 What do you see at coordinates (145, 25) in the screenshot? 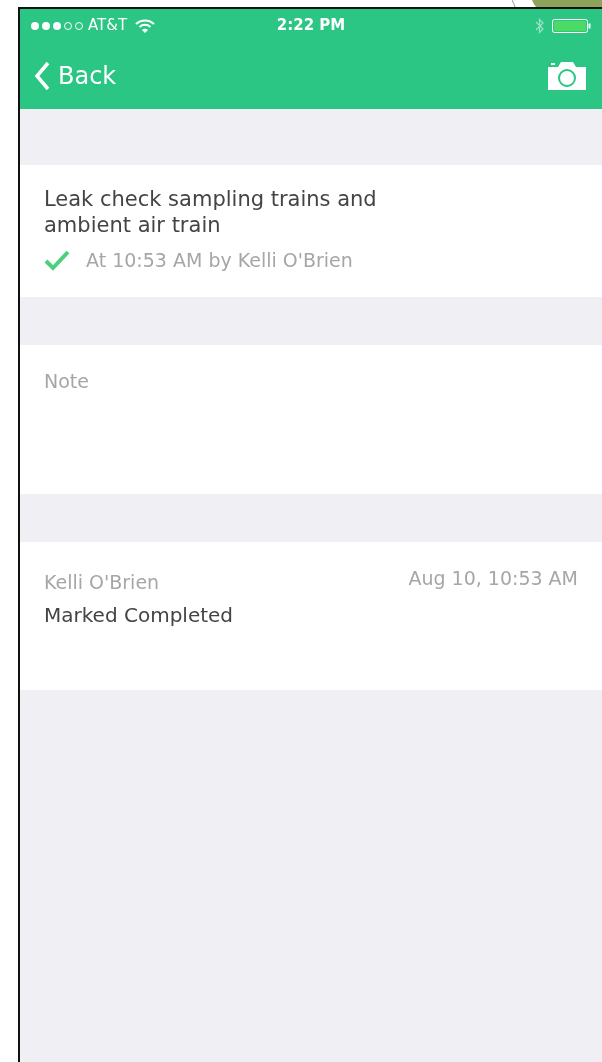
I see `wifi-icon` at bounding box center [145, 25].